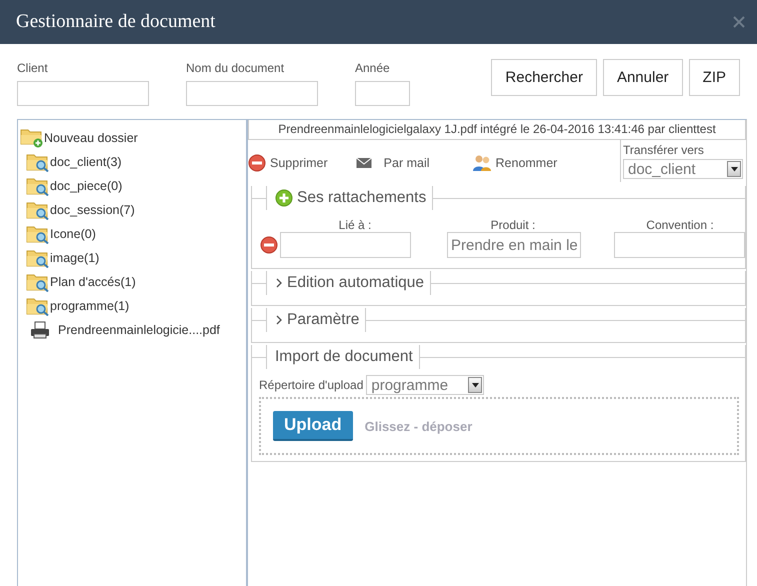  Describe the element at coordinates (544, 77) in the screenshot. I see `action-button: Rechercher` at that location.